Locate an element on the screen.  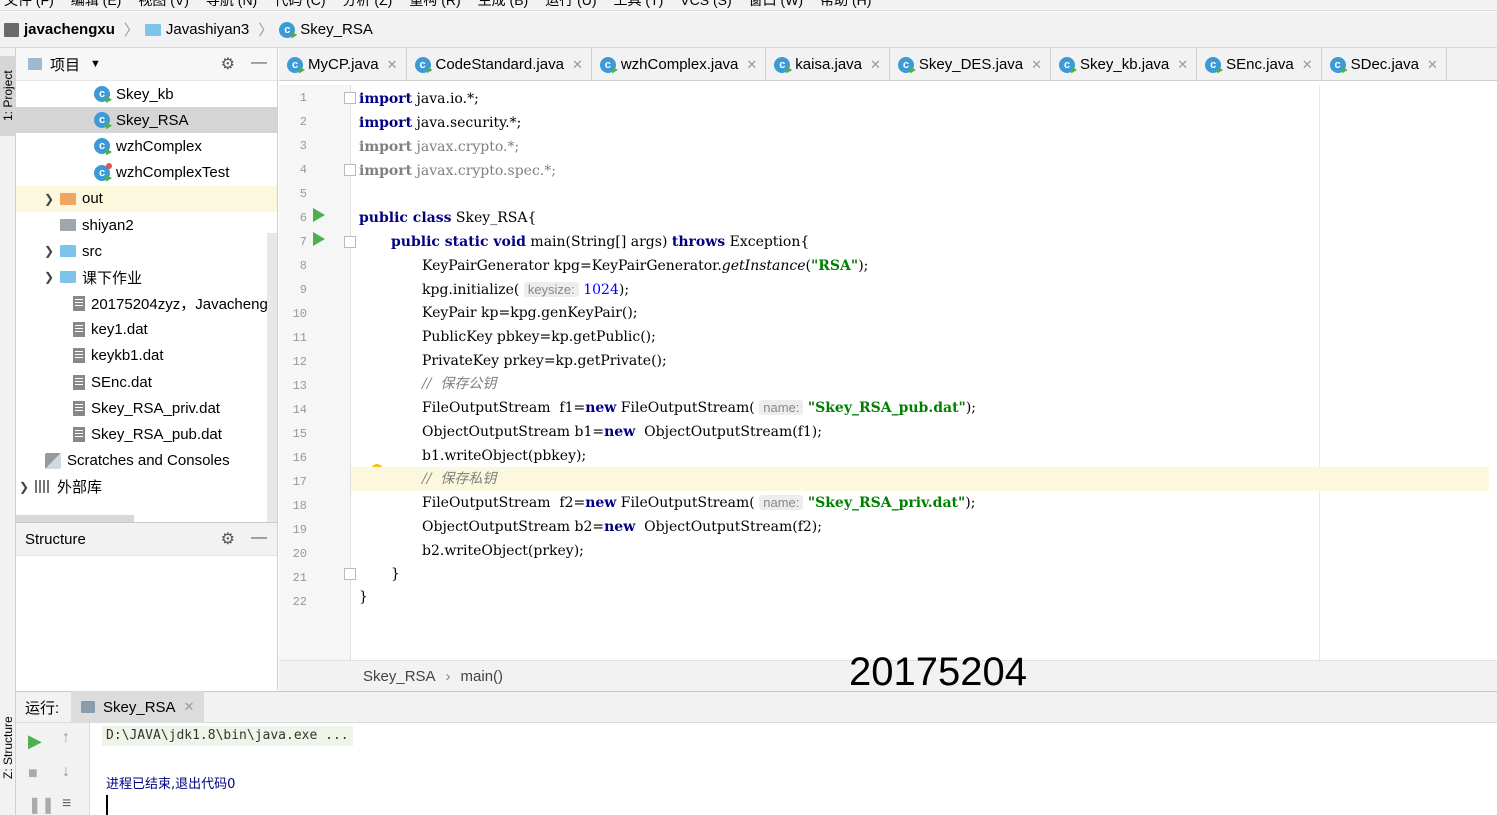
editor-tab: c SEnc.java ✕ is located at coordinates (1259, 64).